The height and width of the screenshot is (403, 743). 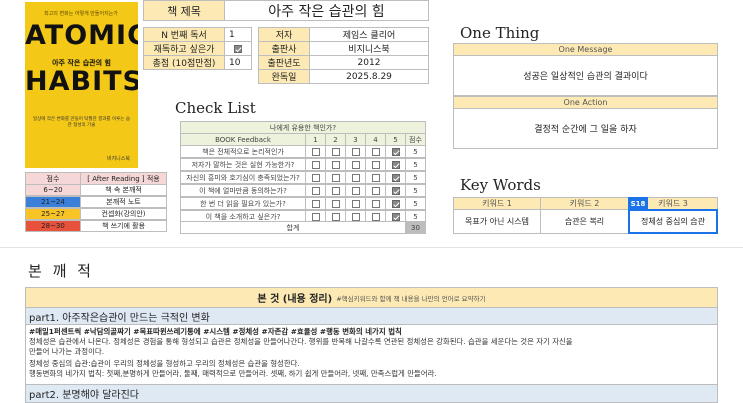 What do you see at coordinates (123, 190) in the screenshot?
I see `legend-apply-1: 책 속 본깨적` at bounding box center [123, 190].